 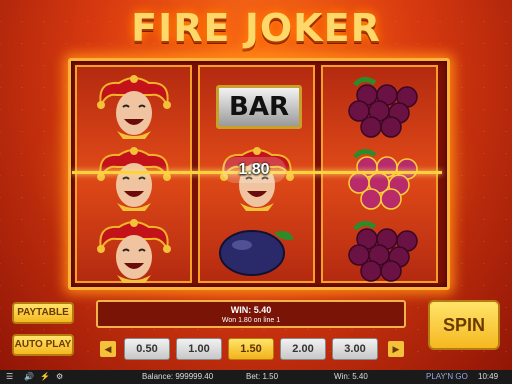 What do you see at coordinates (256, 253) in the screenshot?
I see `plum-icon` at bounding box center [256, 253].